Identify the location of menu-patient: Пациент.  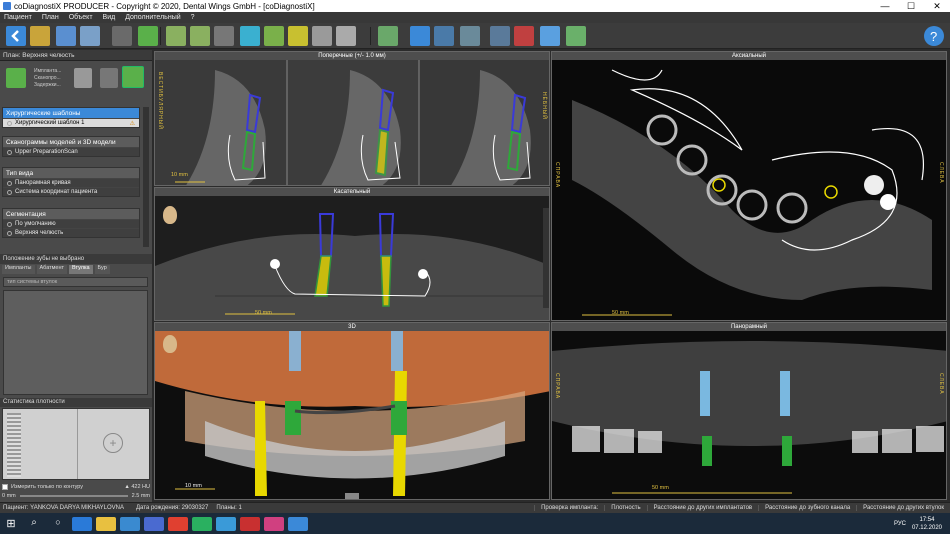
(18, 17).